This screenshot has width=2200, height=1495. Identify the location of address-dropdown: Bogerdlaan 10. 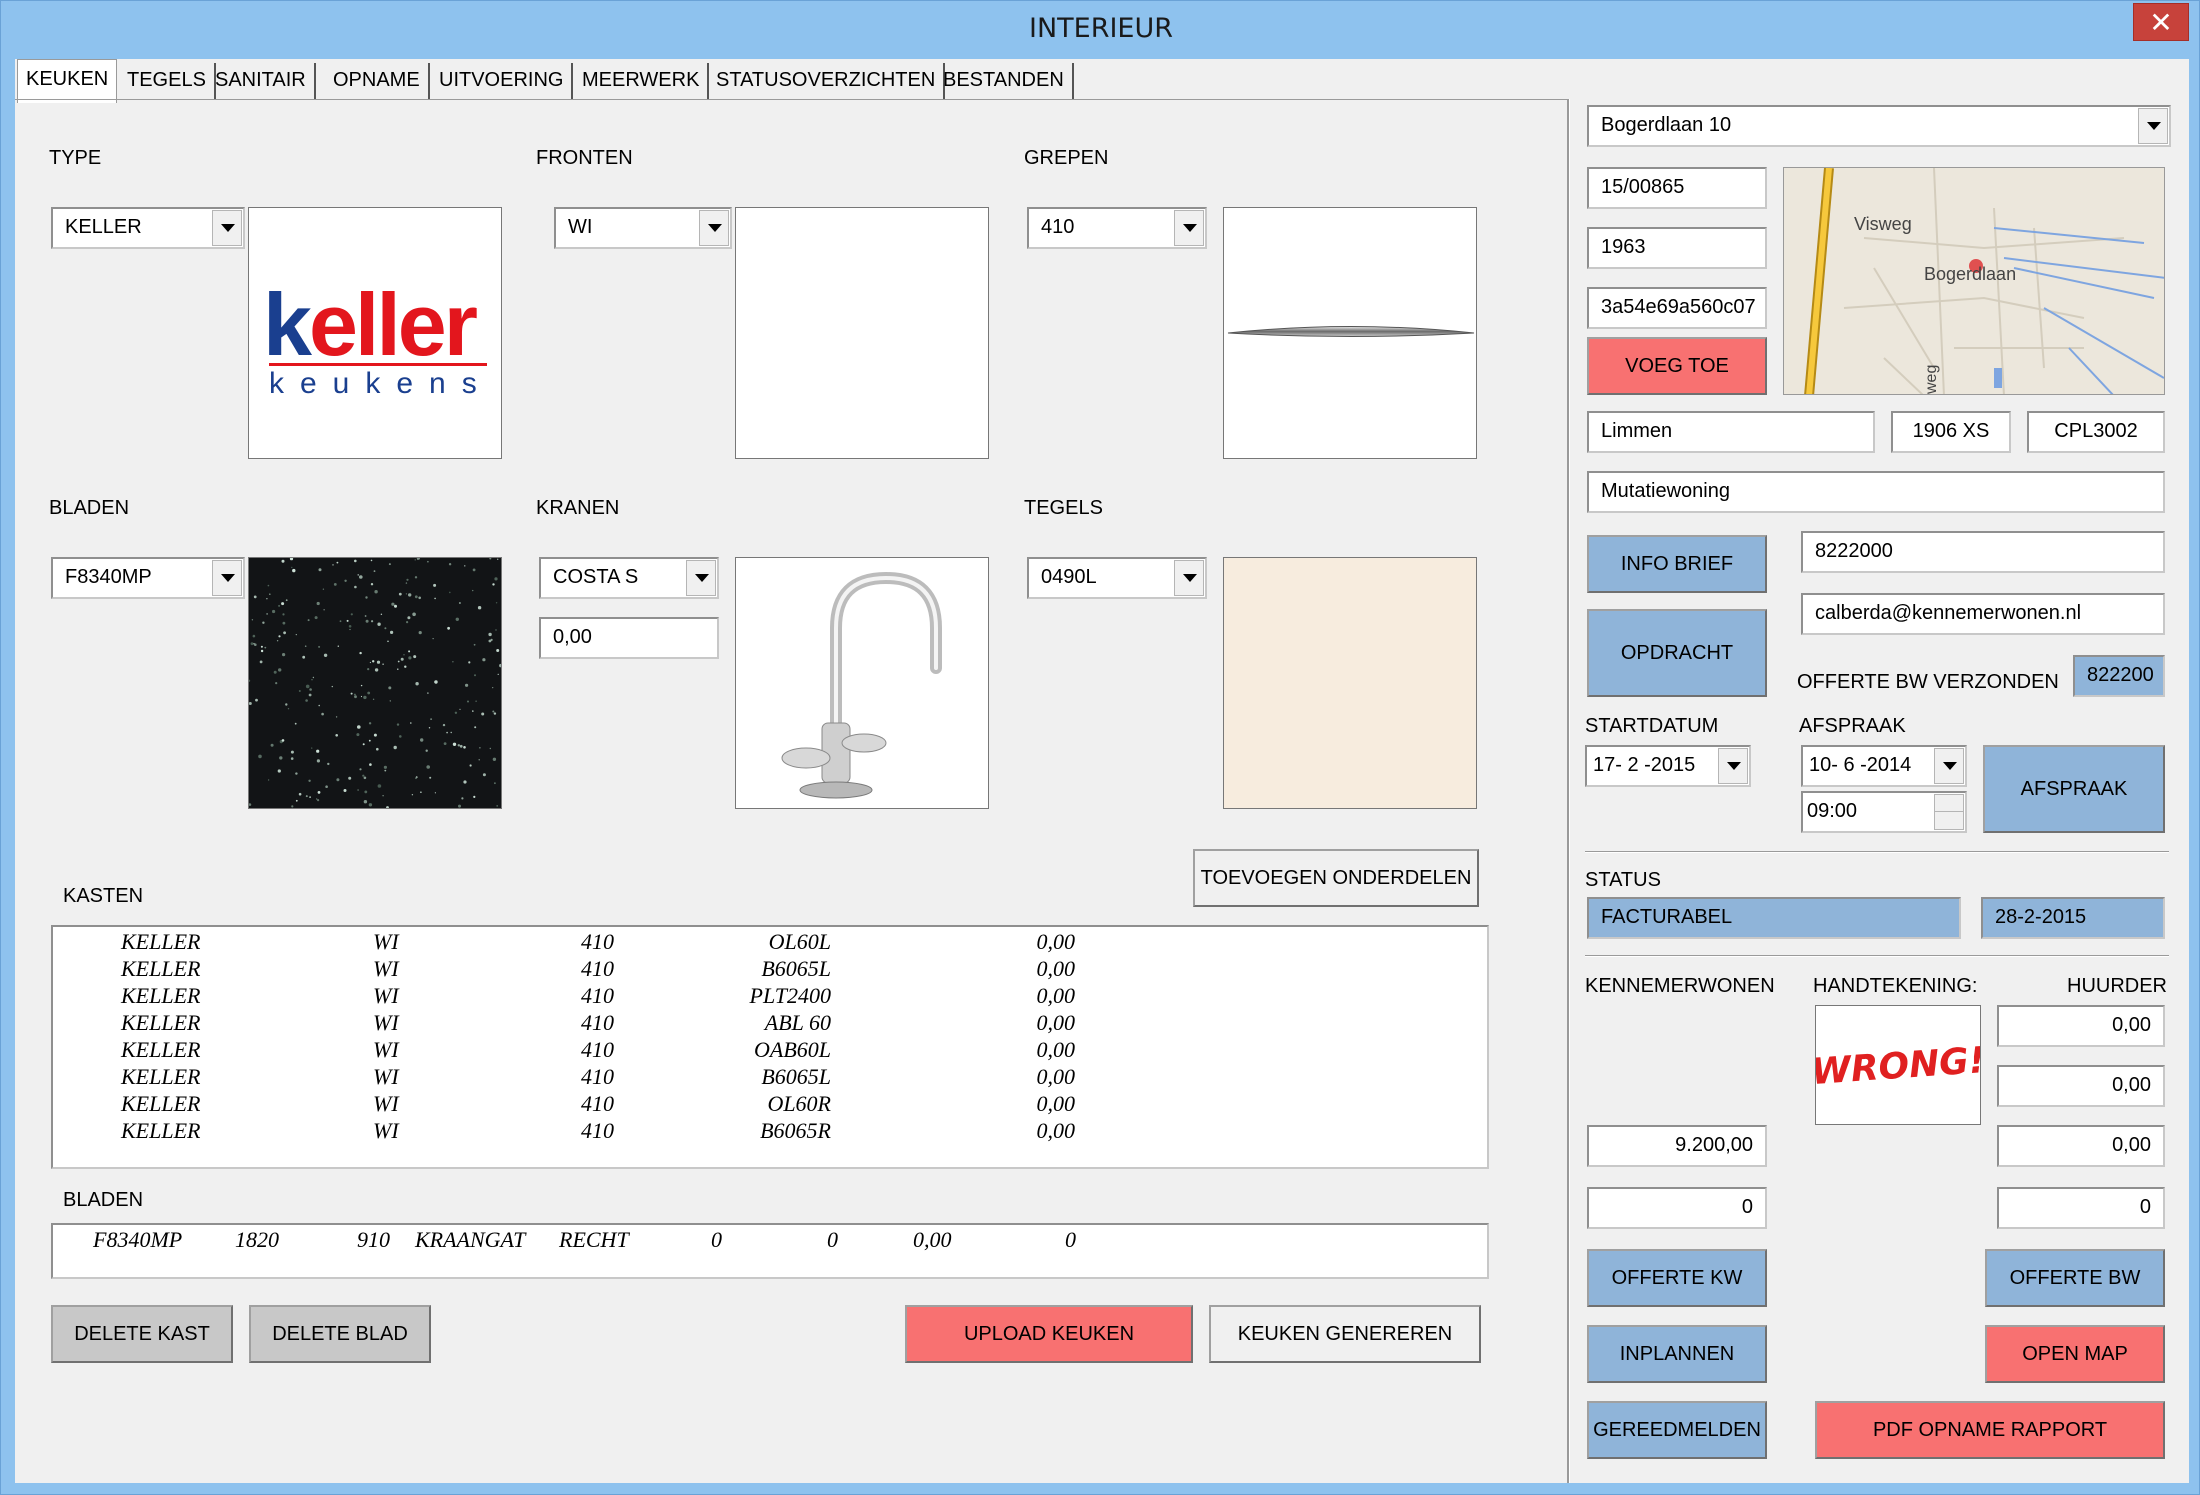
(1879, 126).